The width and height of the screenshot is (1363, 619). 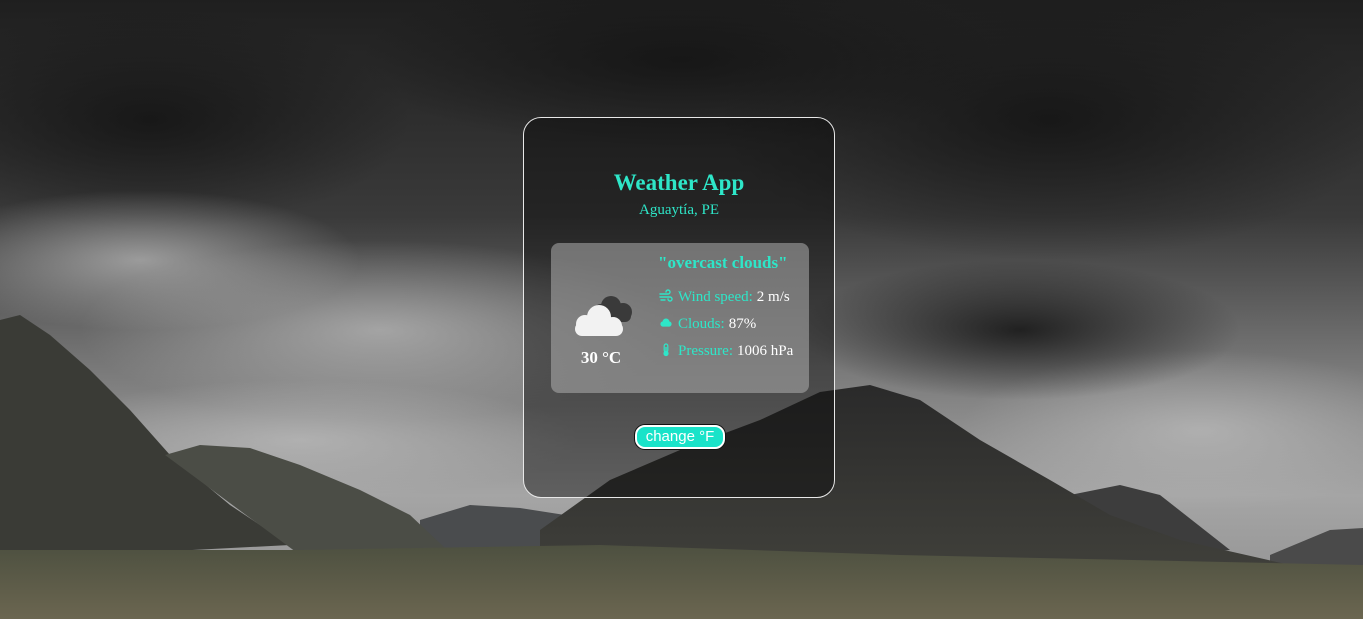 I want to click on stat-pressure: Pressure: 1006 hPa, so click(x=726, y=355).